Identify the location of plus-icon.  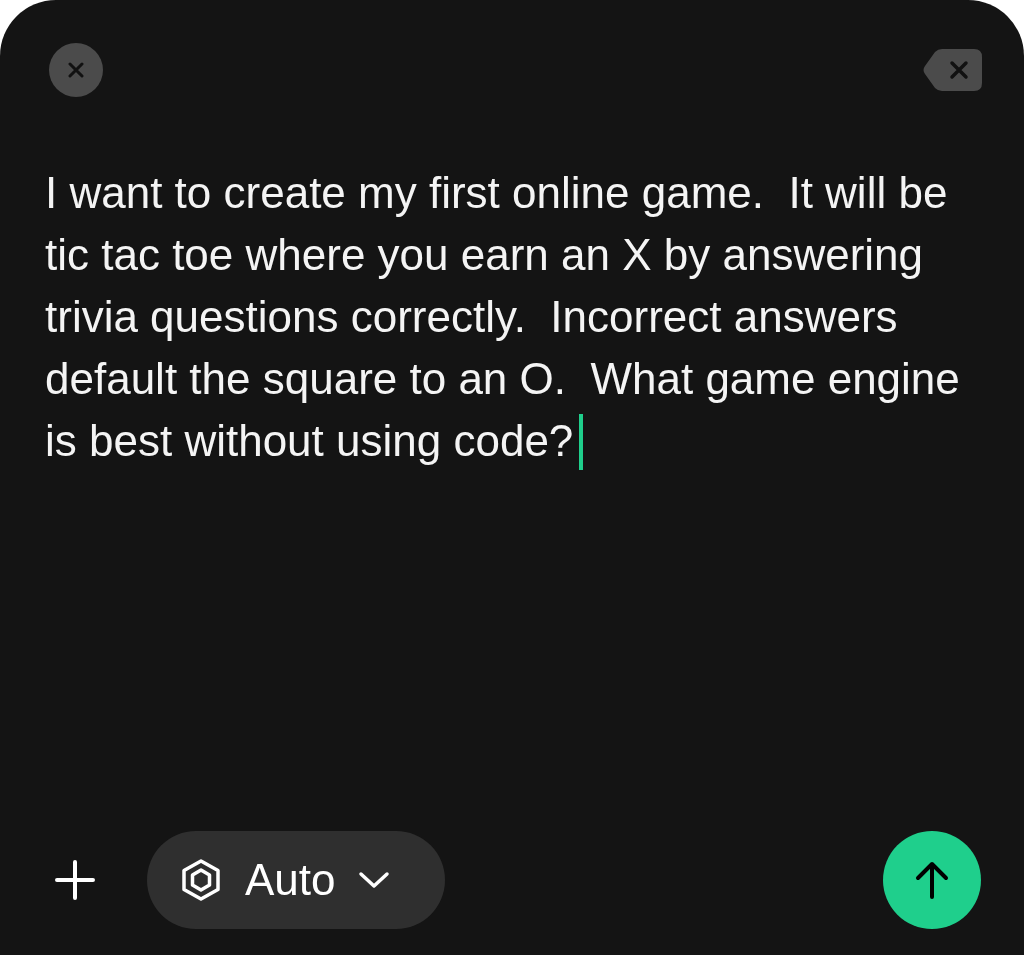
(75, 880).